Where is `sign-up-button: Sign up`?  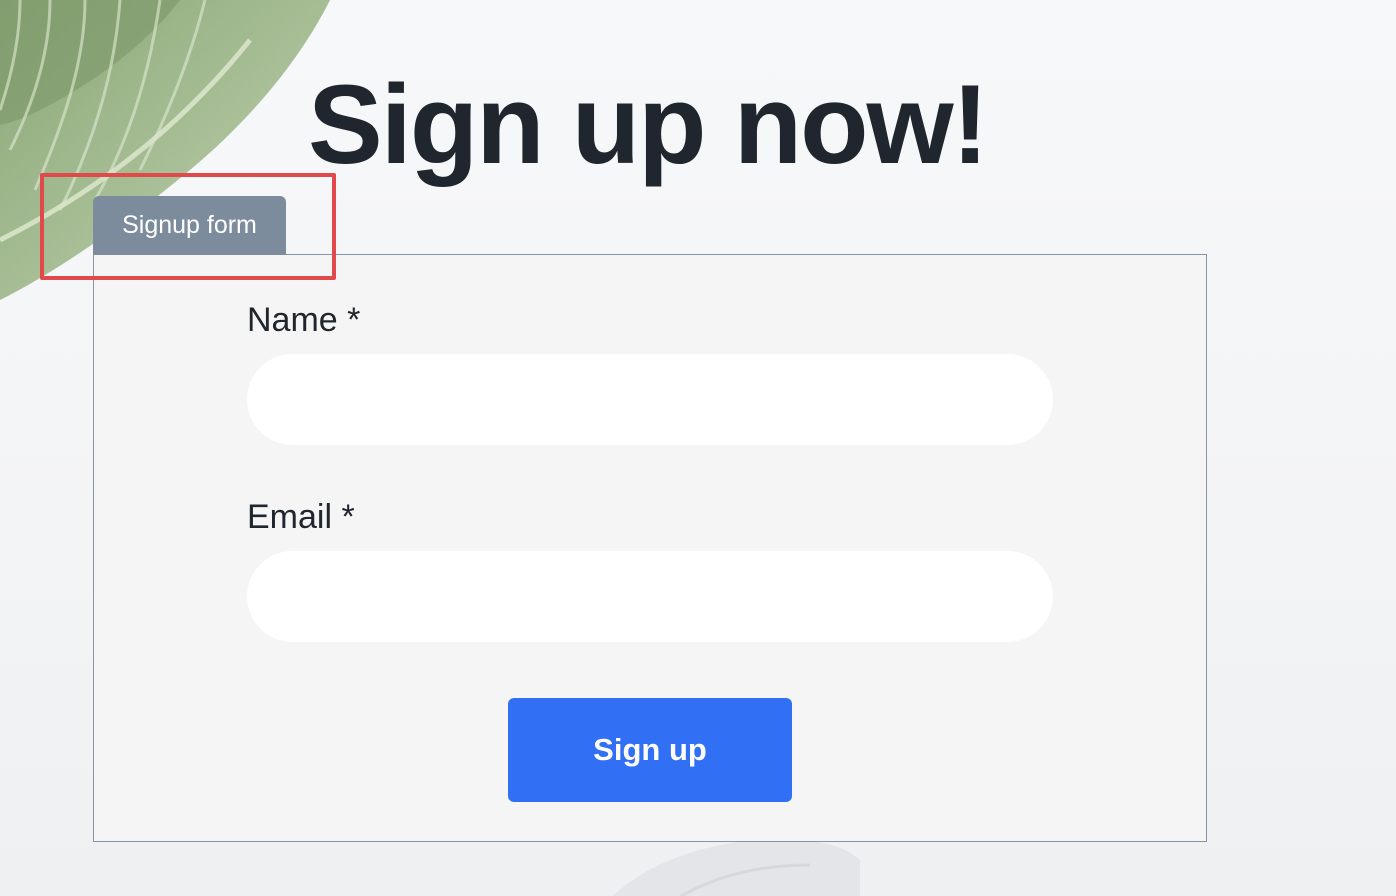
sign-up-button: Sign up is located at coordinates (650, 750).